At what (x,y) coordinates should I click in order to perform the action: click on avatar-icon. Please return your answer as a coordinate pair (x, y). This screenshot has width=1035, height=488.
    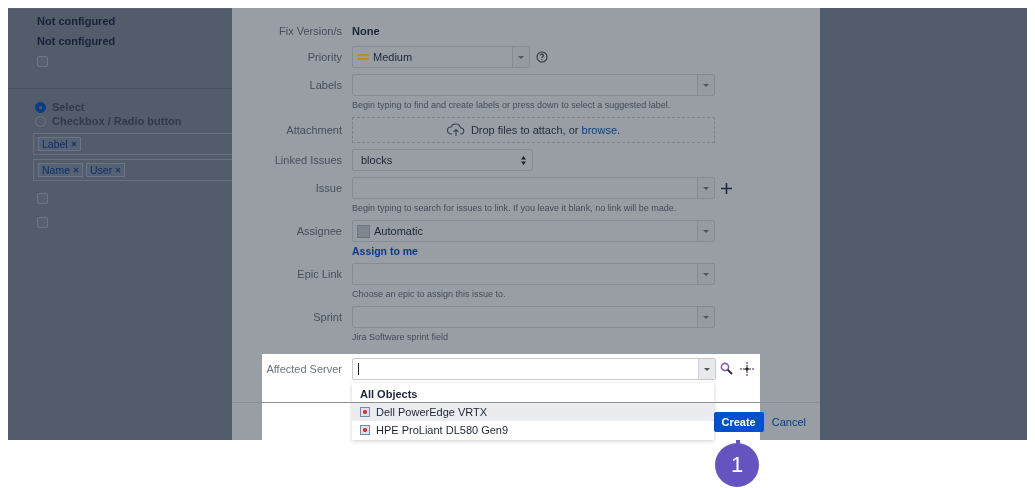
    Looking at the image, I should click on (363, 231).